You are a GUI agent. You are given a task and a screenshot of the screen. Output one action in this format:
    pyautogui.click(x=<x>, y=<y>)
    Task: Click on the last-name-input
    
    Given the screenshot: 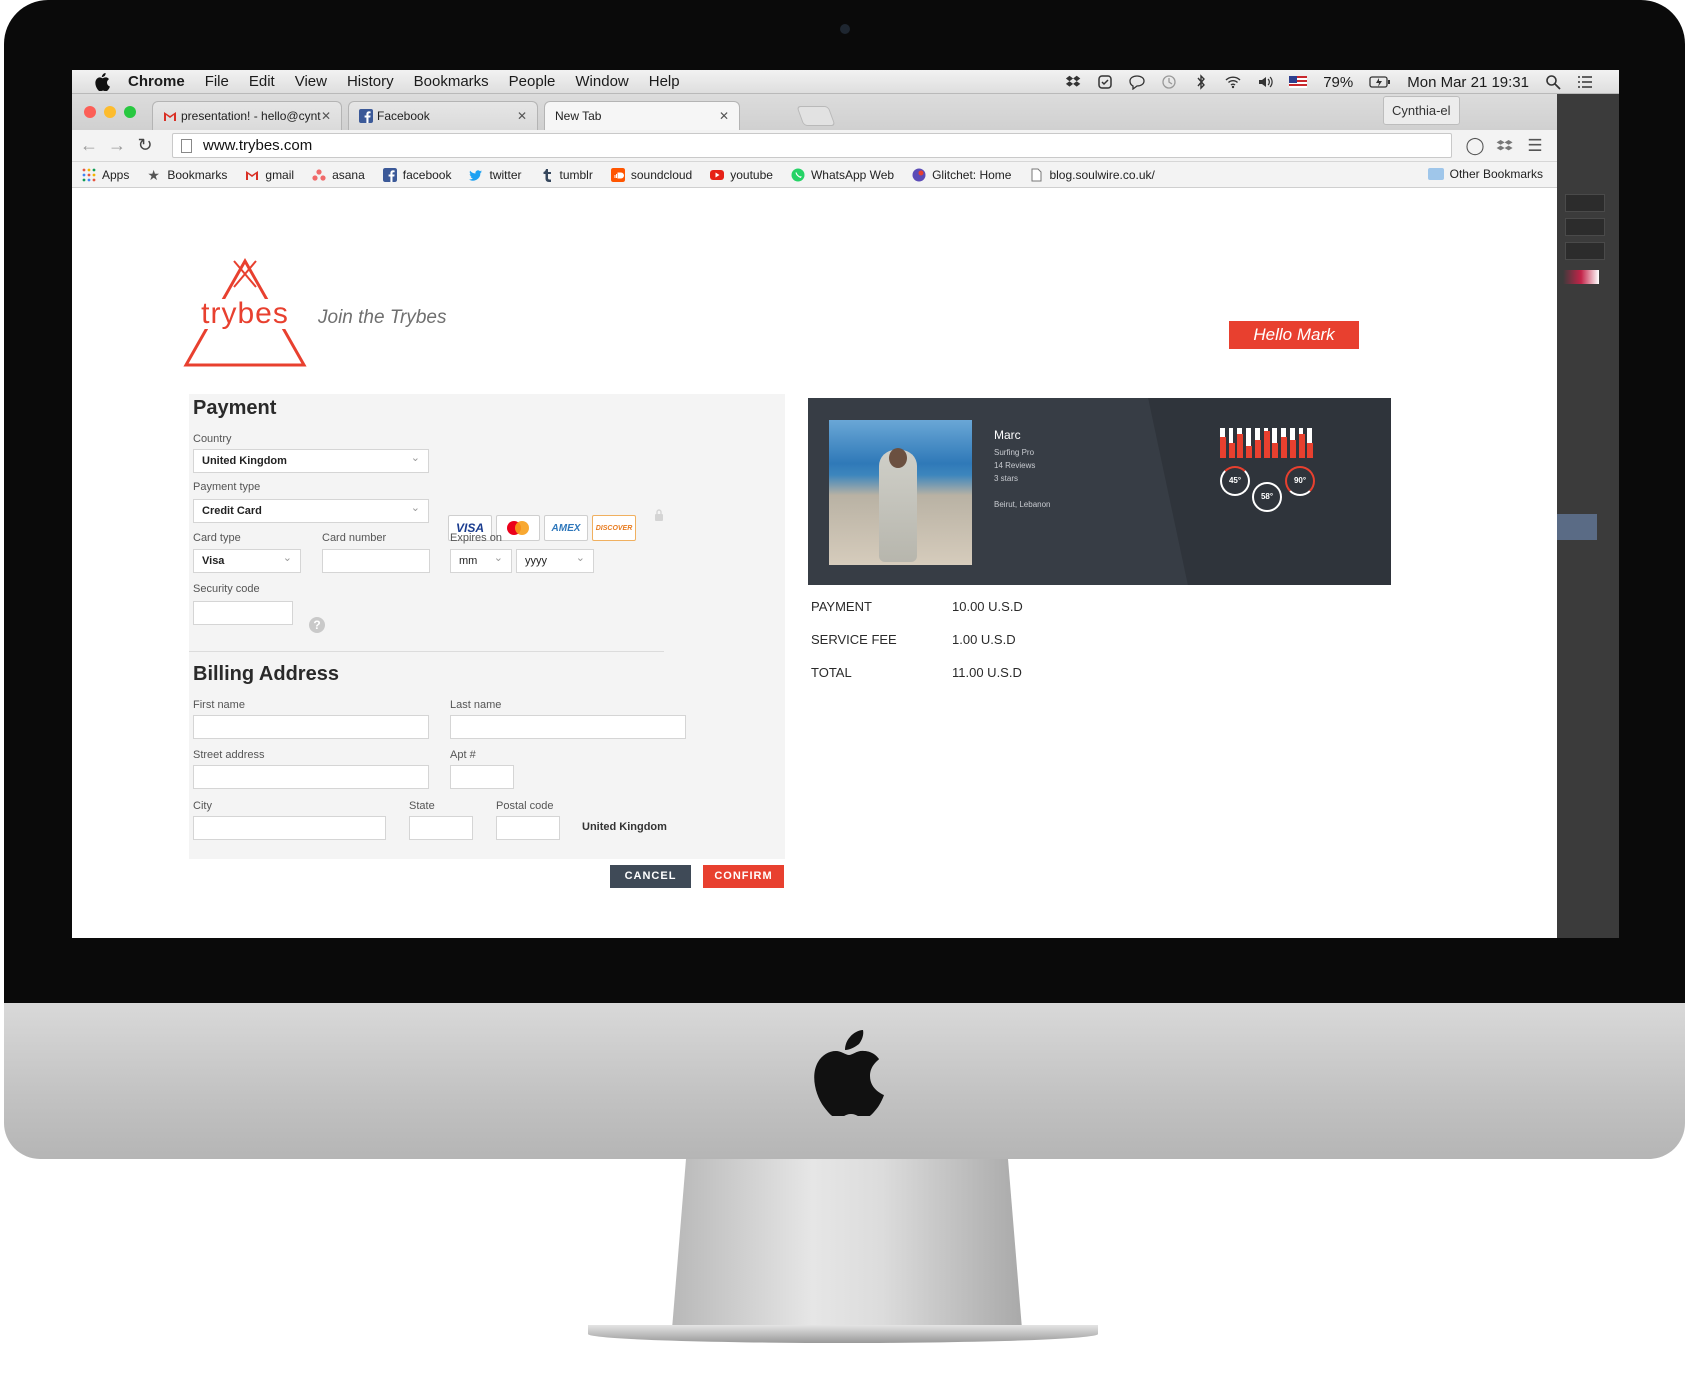 What is the action you would take?
    pyautogui.click(x=568, y=727)
    